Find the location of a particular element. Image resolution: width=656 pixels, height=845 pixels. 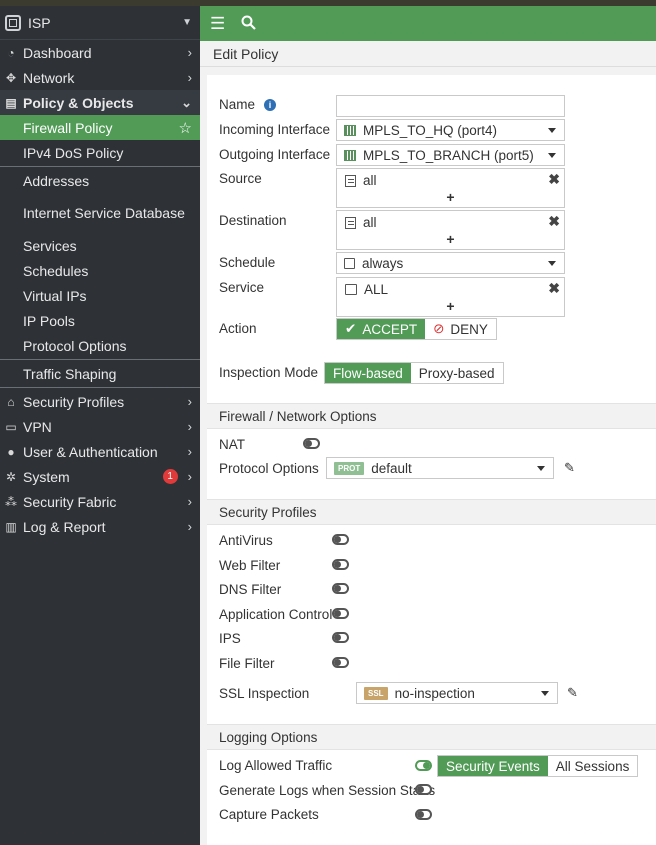

gear-icon: ✲ is located at coordinates (11, 476).